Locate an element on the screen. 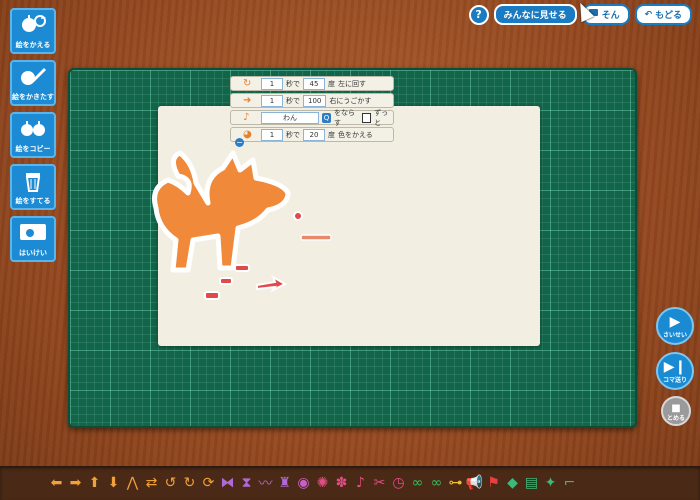 The height and width of the screenshot is (500, 700). down-arrow-tool: ⬇ is located at coordinates (113, 483).